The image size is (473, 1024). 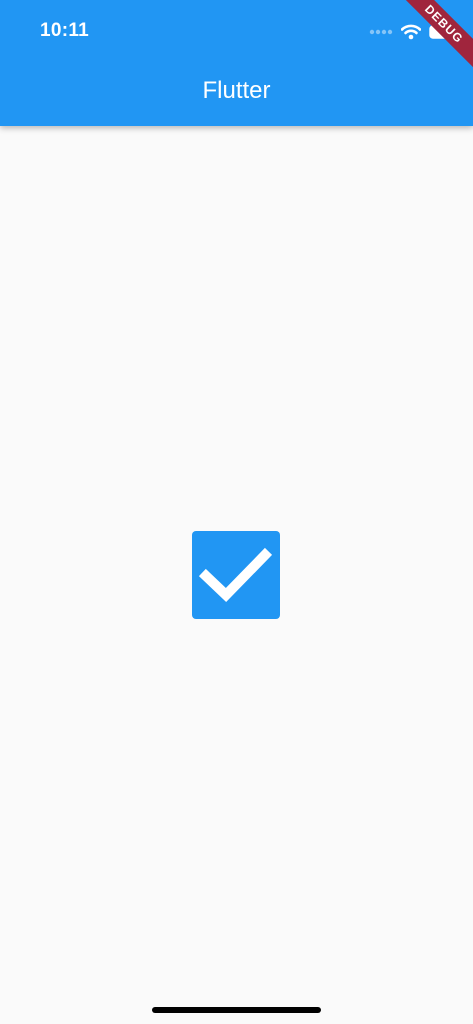 I want to click on app-bar: 10:11 Flutter, so click(x=236, y=63).